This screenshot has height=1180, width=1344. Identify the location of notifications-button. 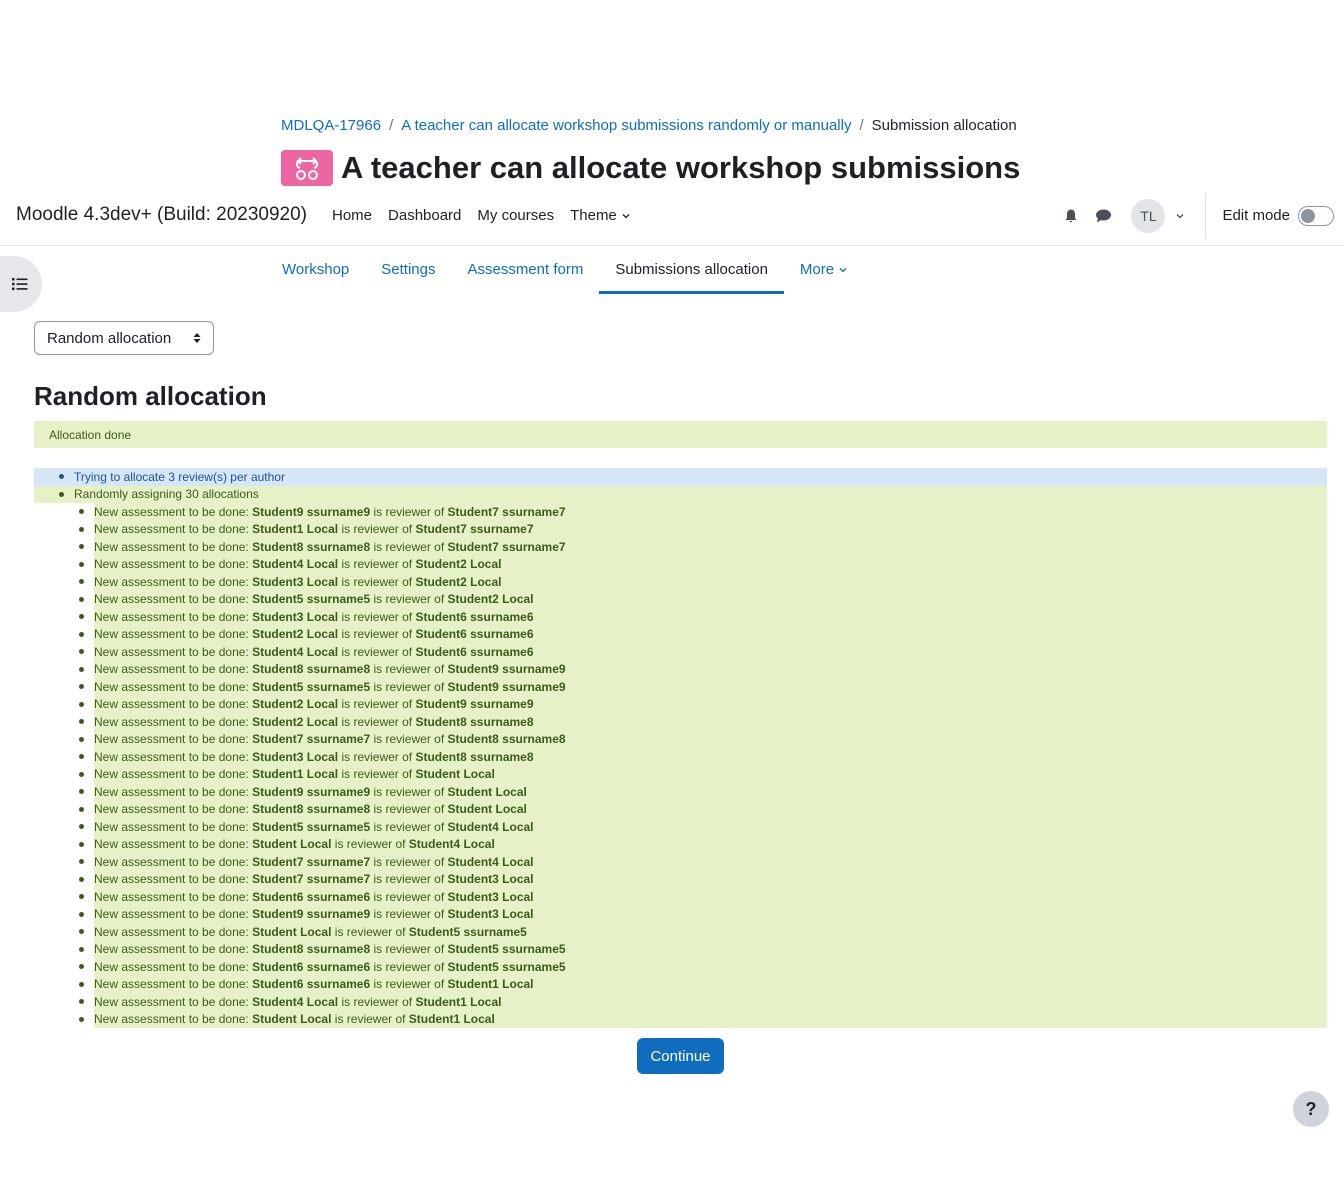
(1071, 216).